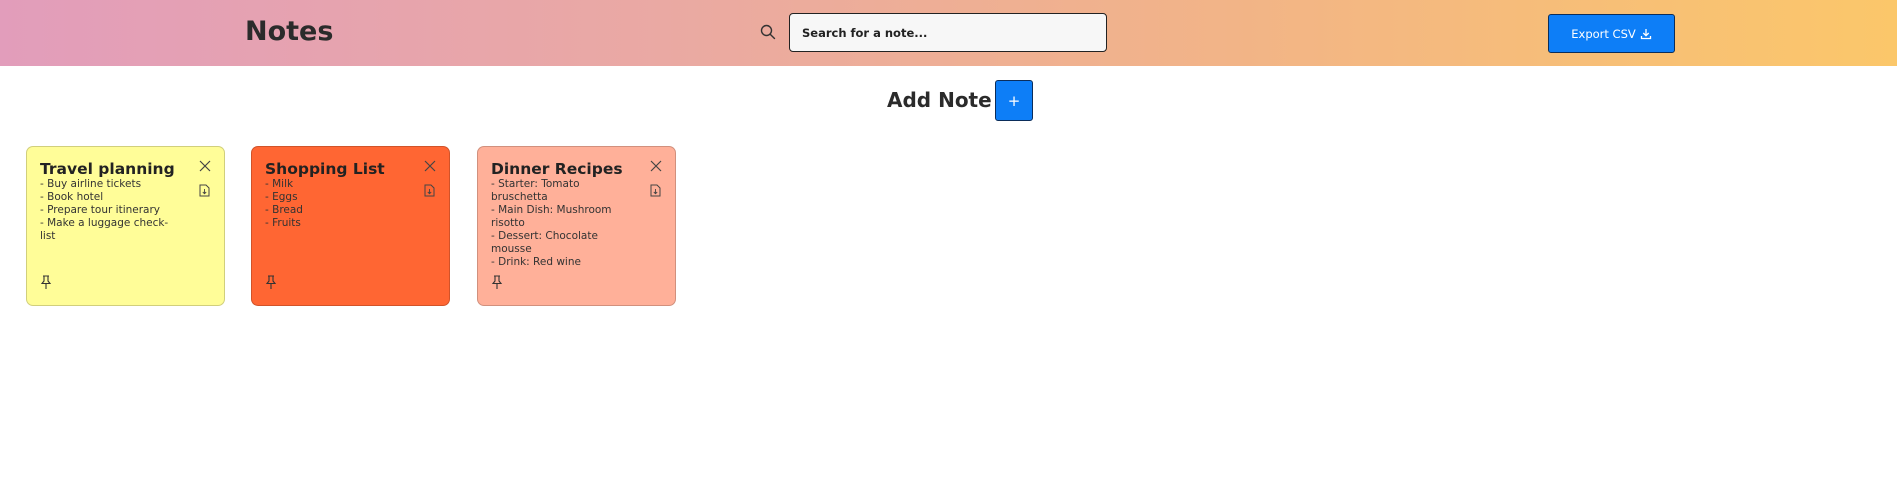  I want to click on export-csv-label: Export CSV, so click(1603, 33).